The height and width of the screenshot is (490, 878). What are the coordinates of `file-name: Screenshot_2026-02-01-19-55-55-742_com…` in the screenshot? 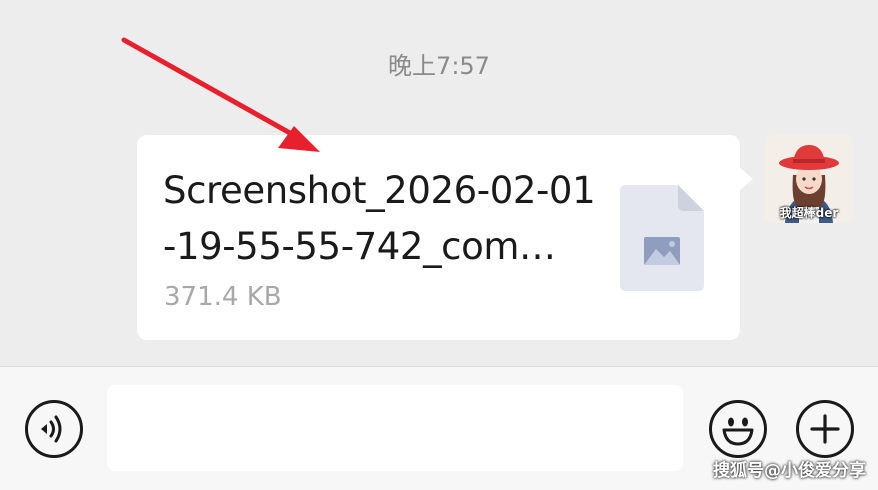 It's located at (379, 218).